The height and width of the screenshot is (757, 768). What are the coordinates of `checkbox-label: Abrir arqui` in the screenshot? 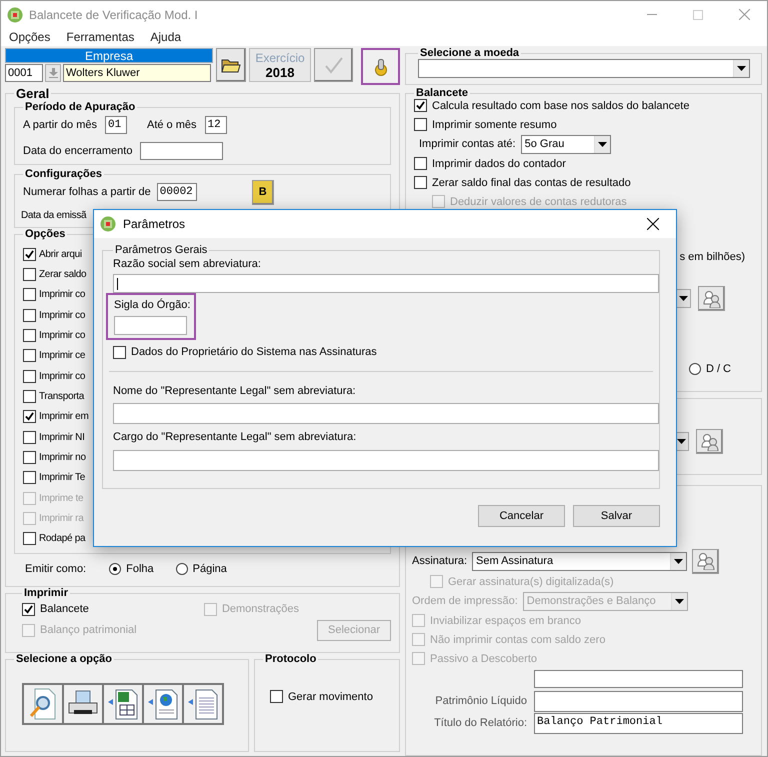 It's located at (60, 254).